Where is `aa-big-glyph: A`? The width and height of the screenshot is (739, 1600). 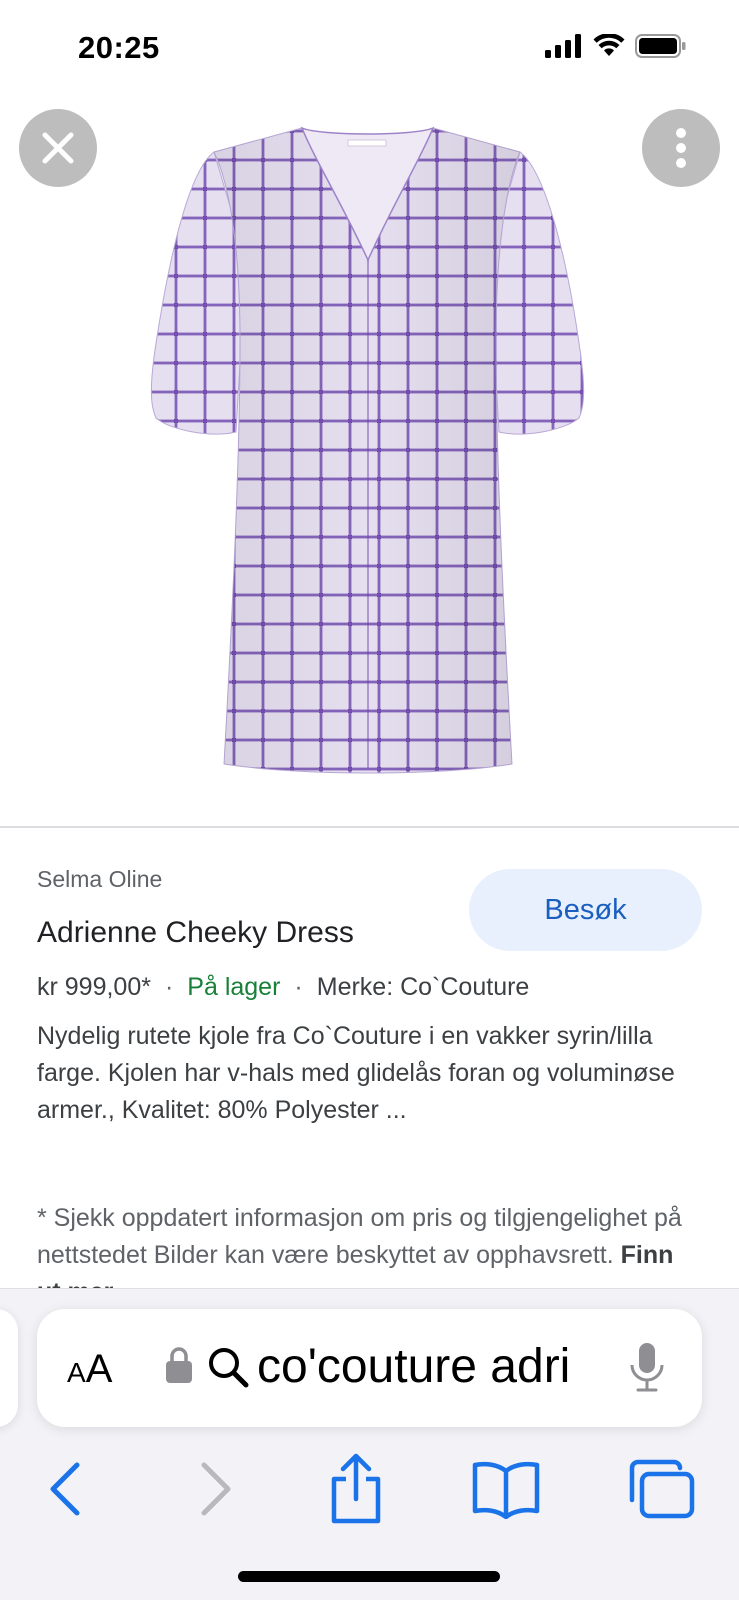
aa-big-glyph: A is located at coordinates (99, 1369).